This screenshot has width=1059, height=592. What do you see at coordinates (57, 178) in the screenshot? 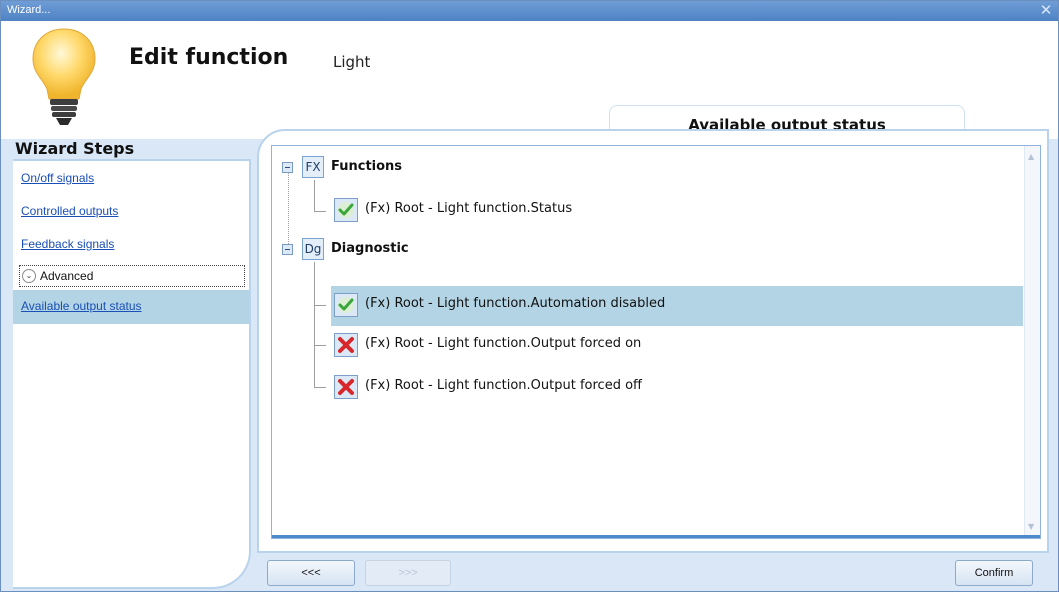
I see `sidebar-item-on-off-signals: On/off signals` at bounding box center [57, 178].